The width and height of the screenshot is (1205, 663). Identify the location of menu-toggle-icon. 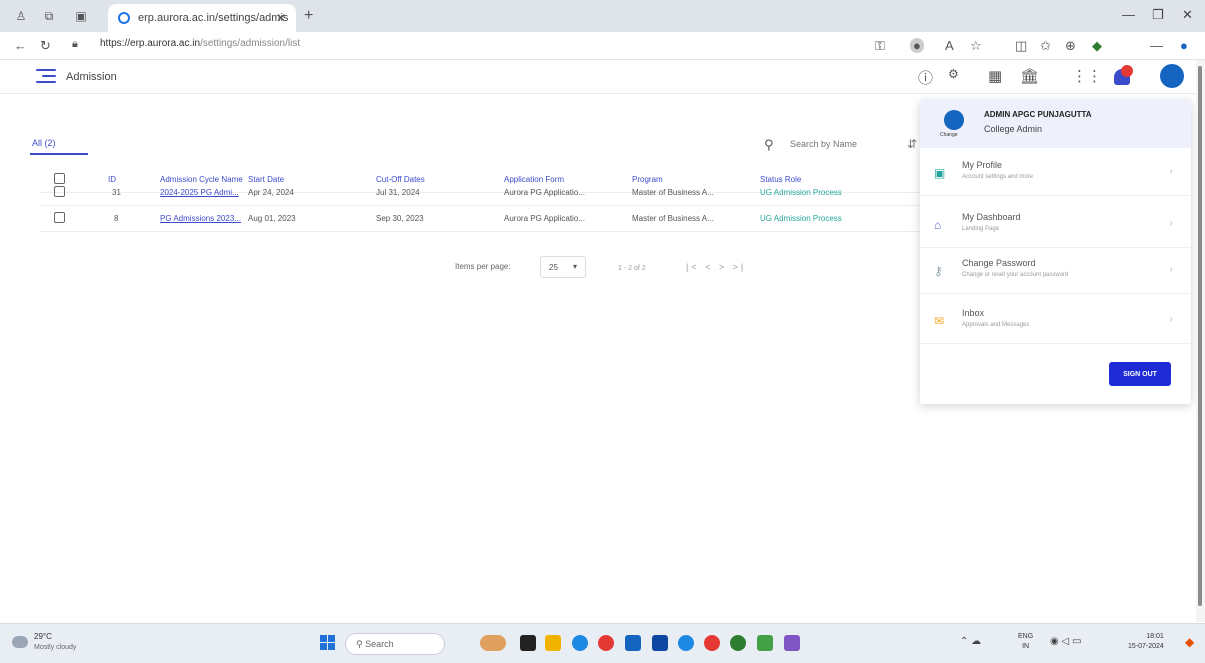
(46, 77).